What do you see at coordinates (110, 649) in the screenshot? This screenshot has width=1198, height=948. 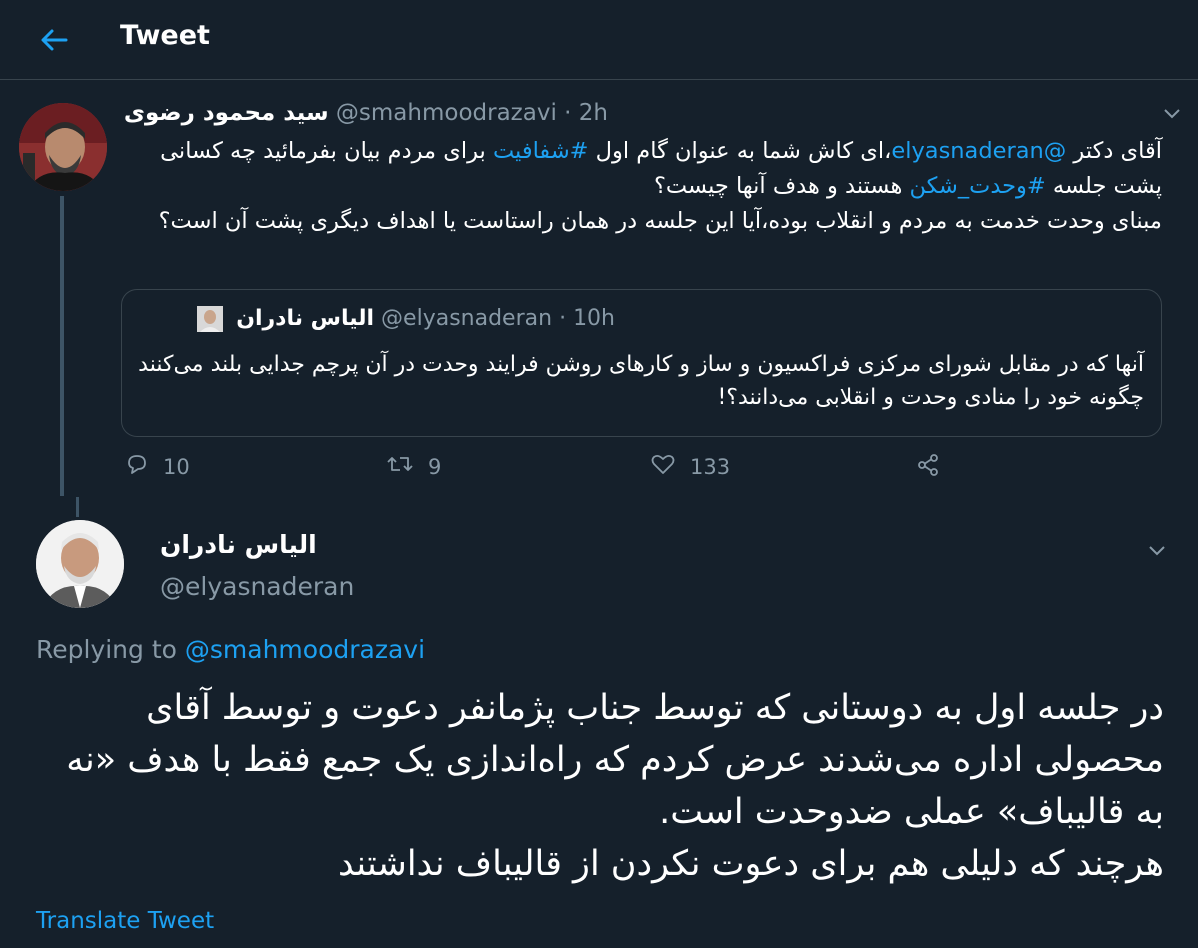 I see `replying-prefix: Replying to` at bounding box center [110, 649].